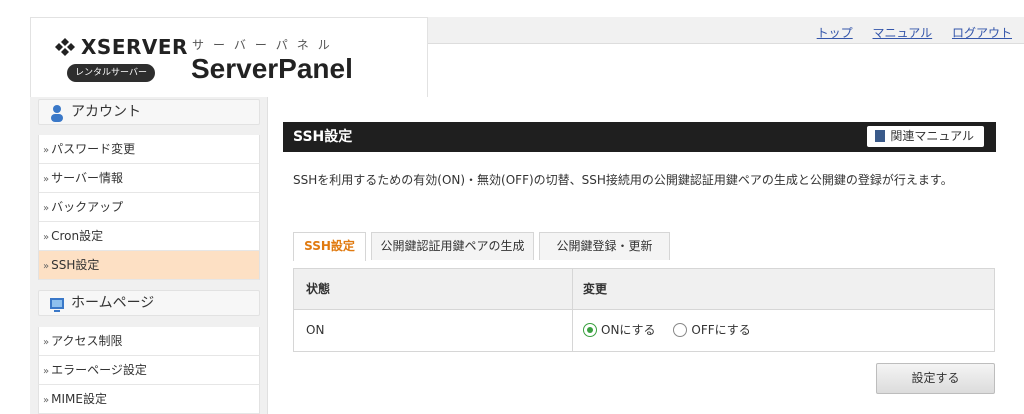 The width and height of the screenshot is (1024, 414). Describe the element at coordinates (149, 149) in the screenshot. I see `sidebar-item-password: » パスワード変更` at that location.